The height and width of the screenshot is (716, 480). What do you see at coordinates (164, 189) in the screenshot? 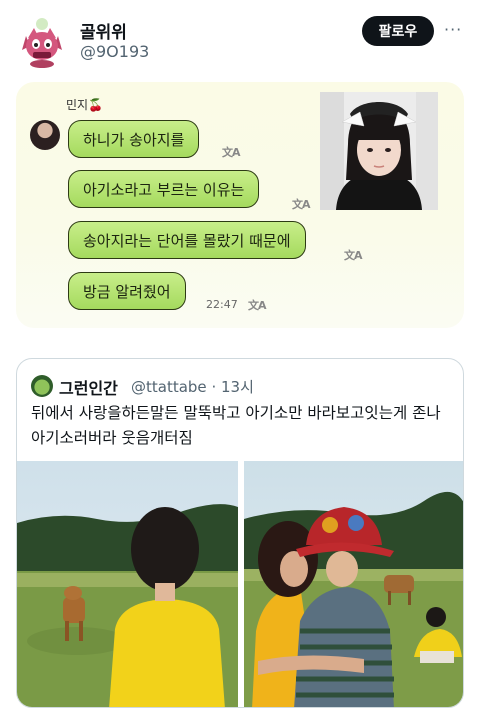
I see `chat-bubble: 아기소라고 부르는 이유는` at bounding box center [164, 189].